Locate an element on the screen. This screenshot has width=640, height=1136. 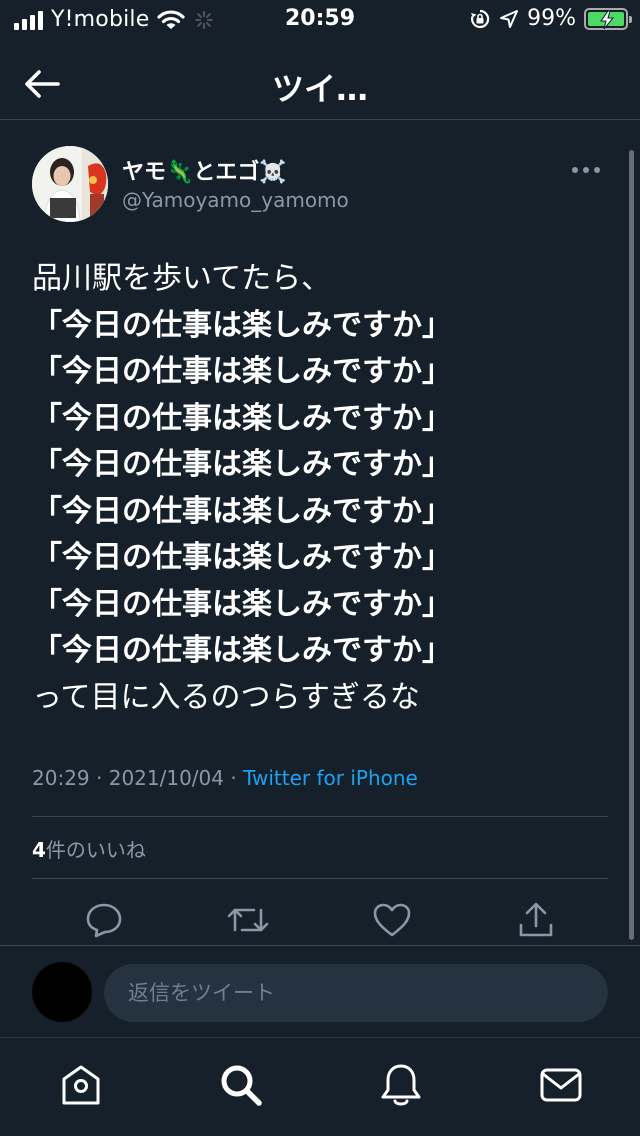
likes-count: 4 is located at coordinates (39, 850).